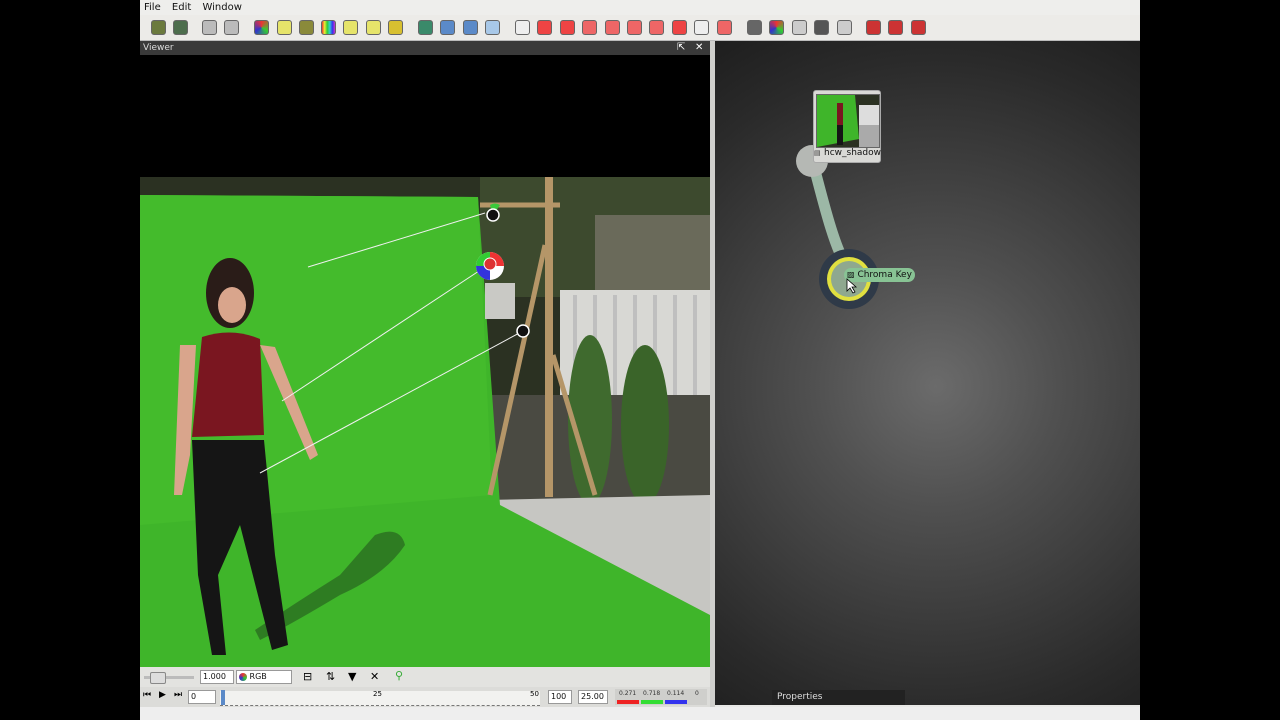 Image resolution: width=1280 pixels, height=720 pixels. I want to click on output-file-icon, so click(895, 27).